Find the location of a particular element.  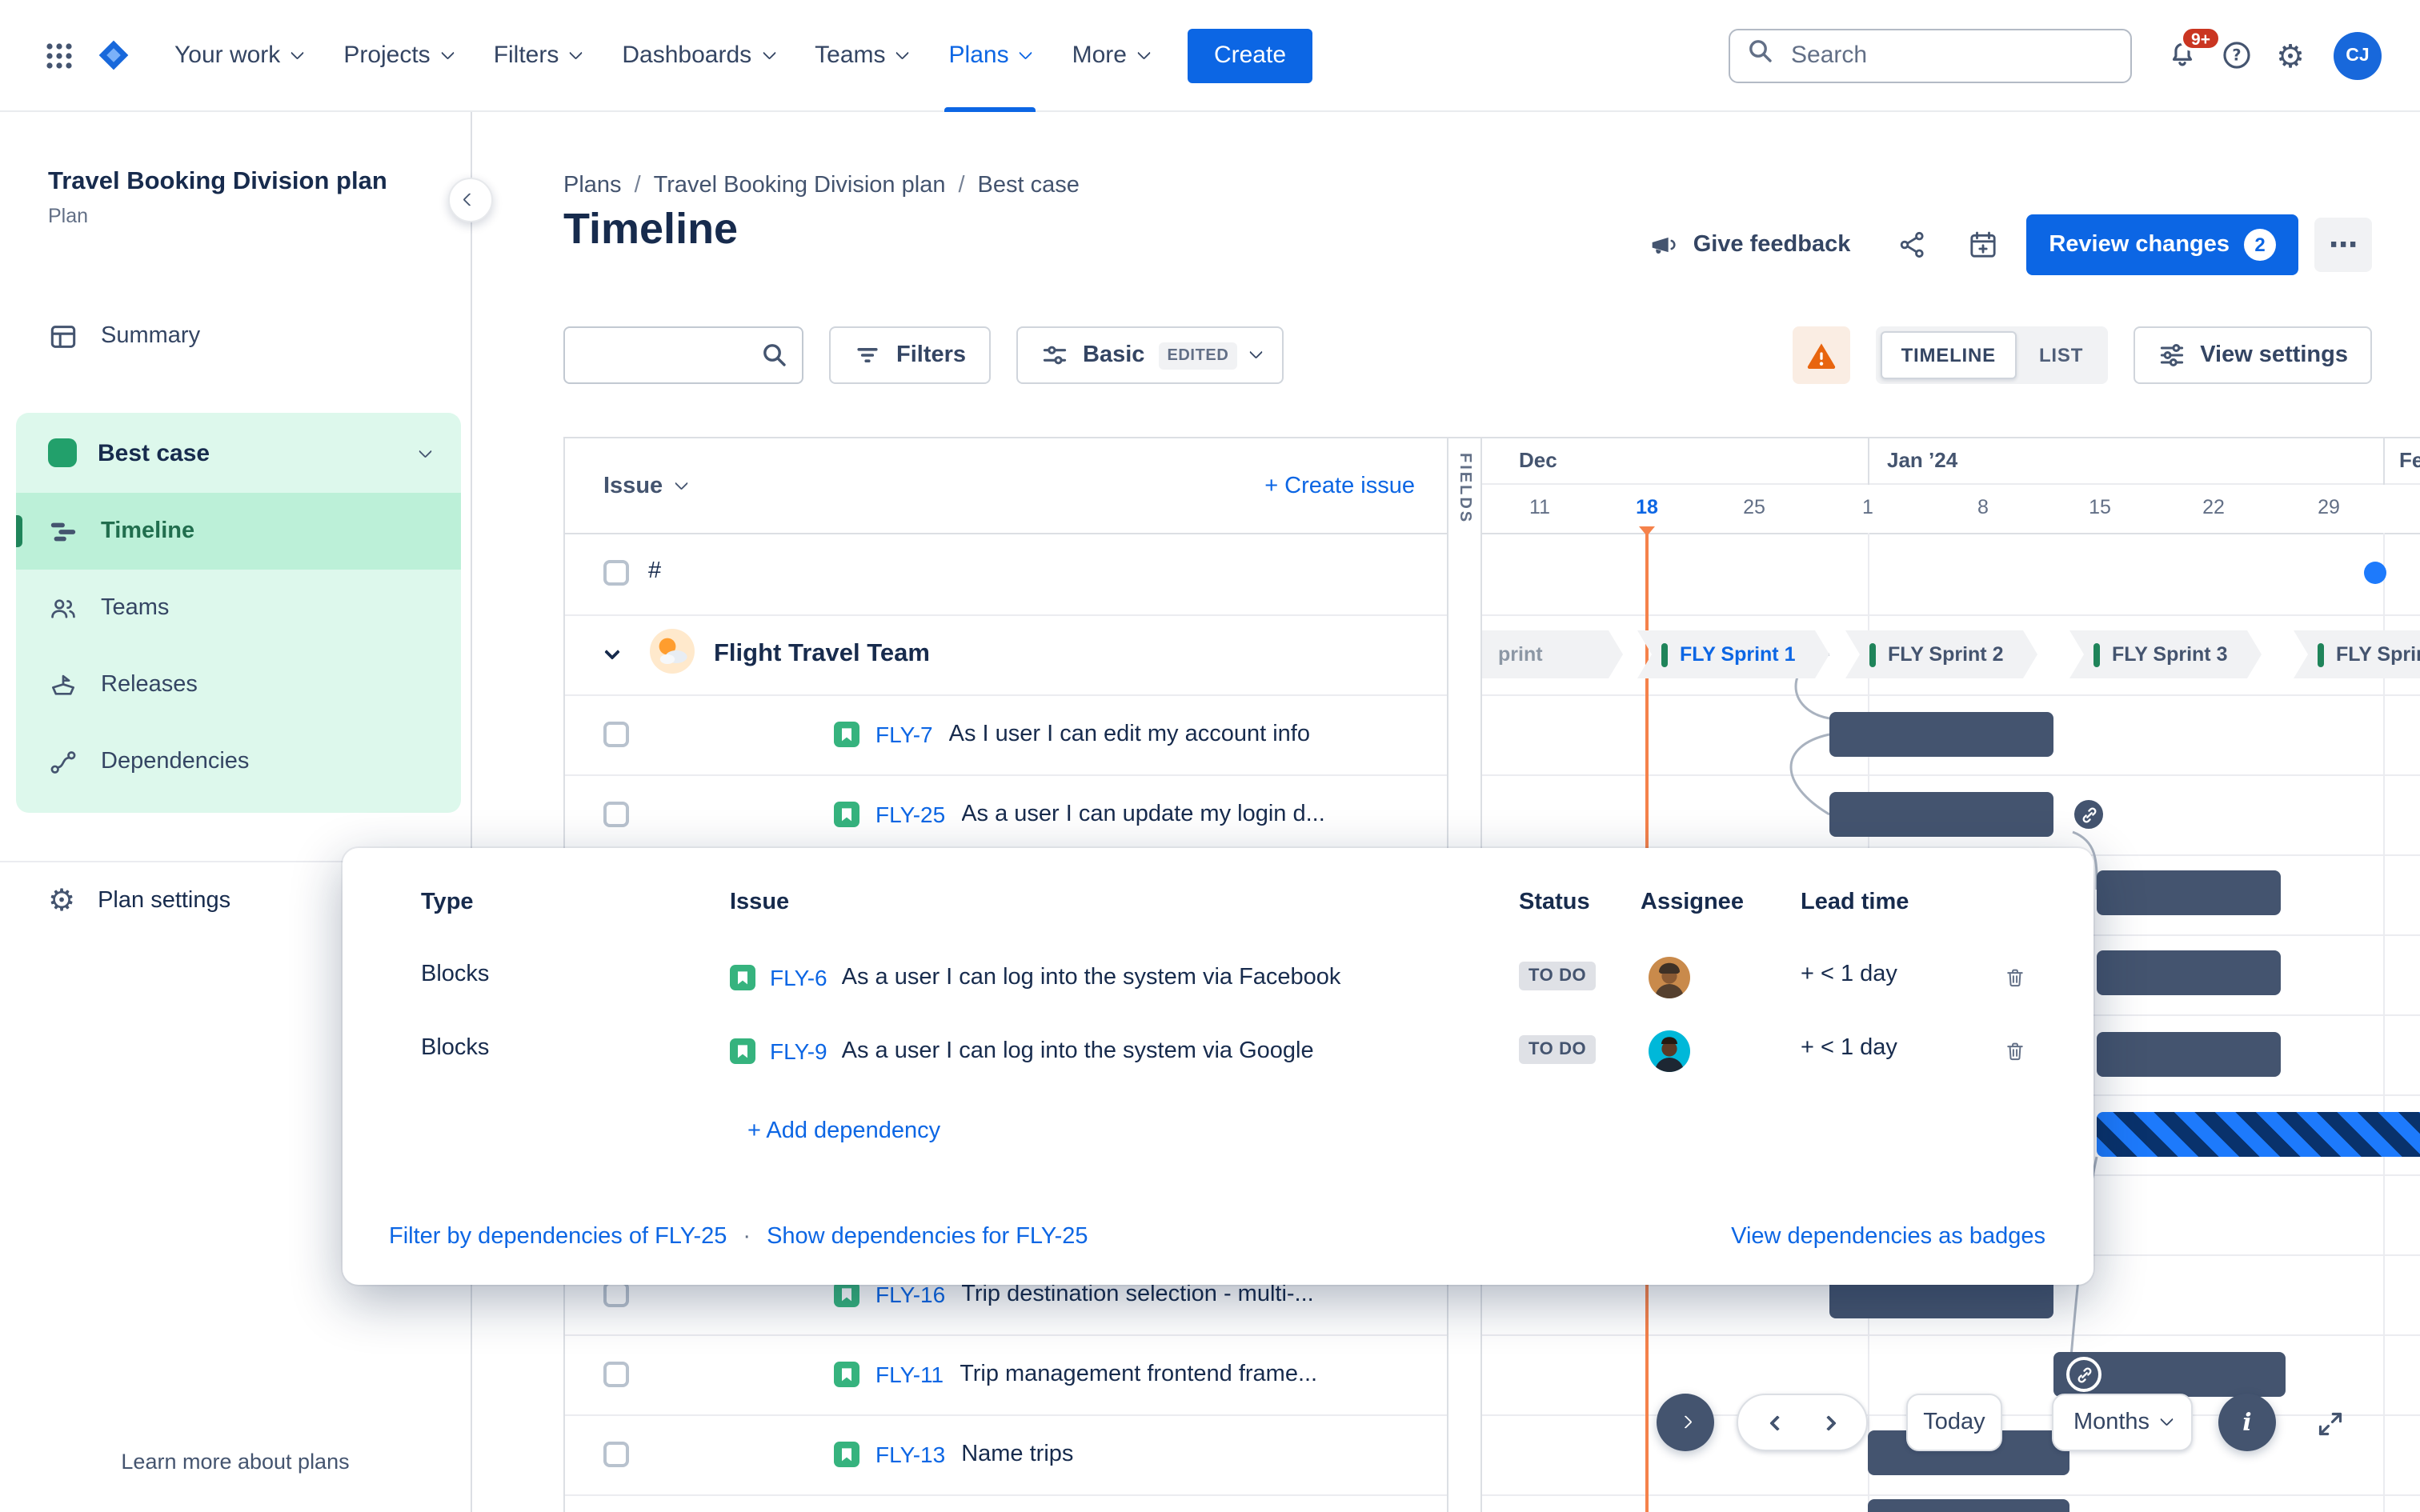

sidebar-item-releases: Releases is located at coordinates (238, 685).